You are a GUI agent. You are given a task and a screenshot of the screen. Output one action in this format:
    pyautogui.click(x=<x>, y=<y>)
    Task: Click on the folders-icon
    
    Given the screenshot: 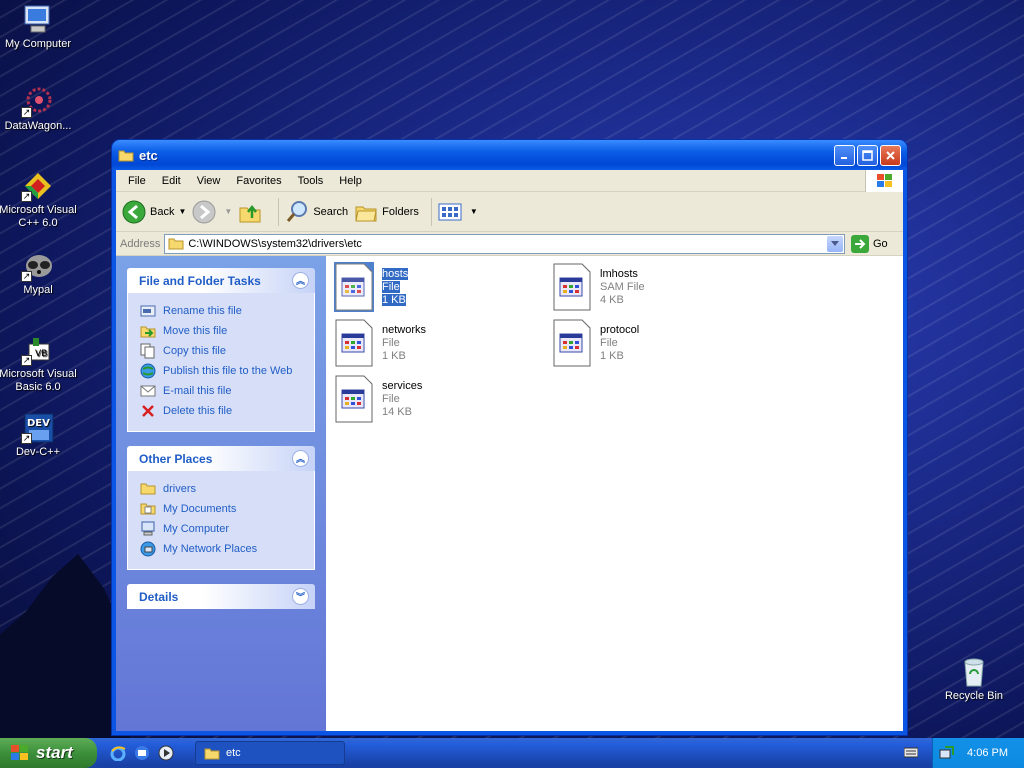 What is the action you would take?
    pyautogui.click(x=366, y=213)
    